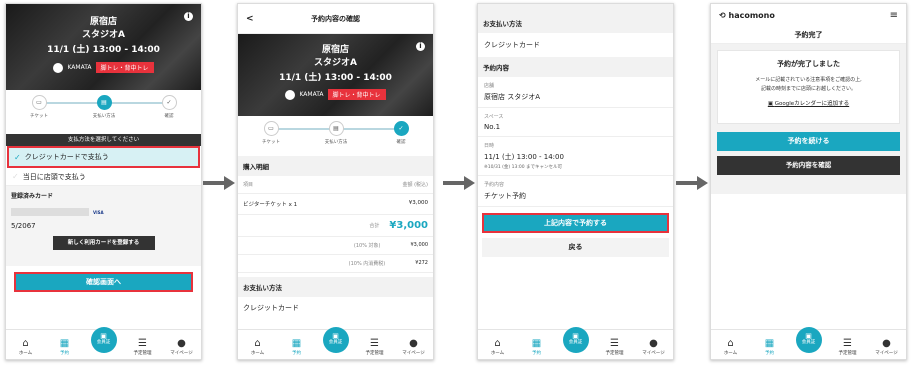 This screenshot has height=367, width=911. What do you see at coordinates (335, 19) in the screenshot?
I see `nav-bar: < 予約内容の確認` at bounding box center [335, 19].